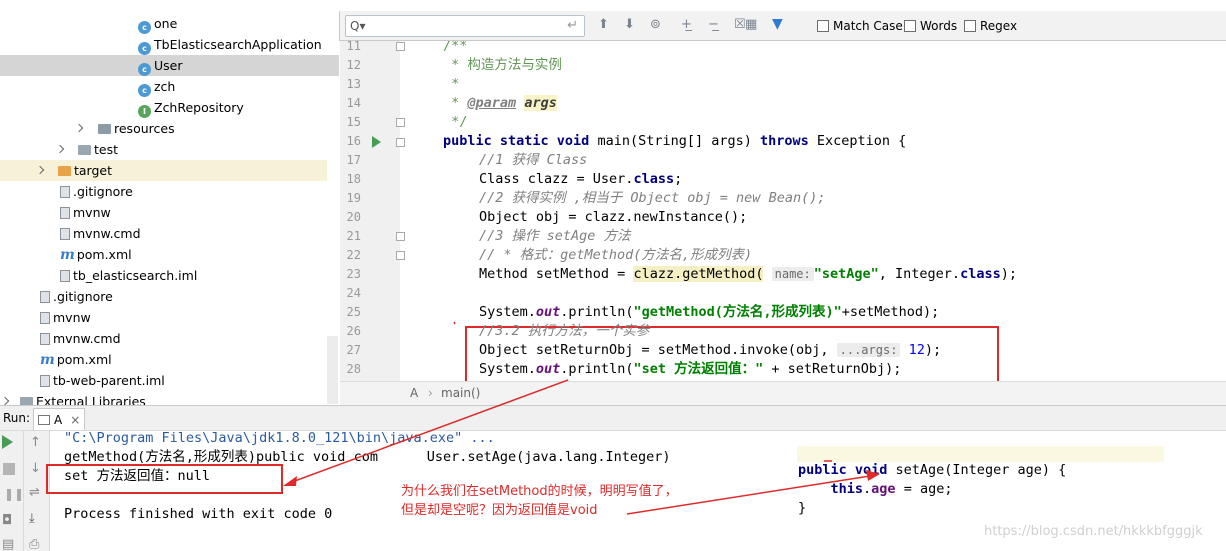 The image size is (1226, 551). What do you see at coordinates (59, 419) in the screenshot?
I see `run-tab: A ×` at bounding box center [59, 419].